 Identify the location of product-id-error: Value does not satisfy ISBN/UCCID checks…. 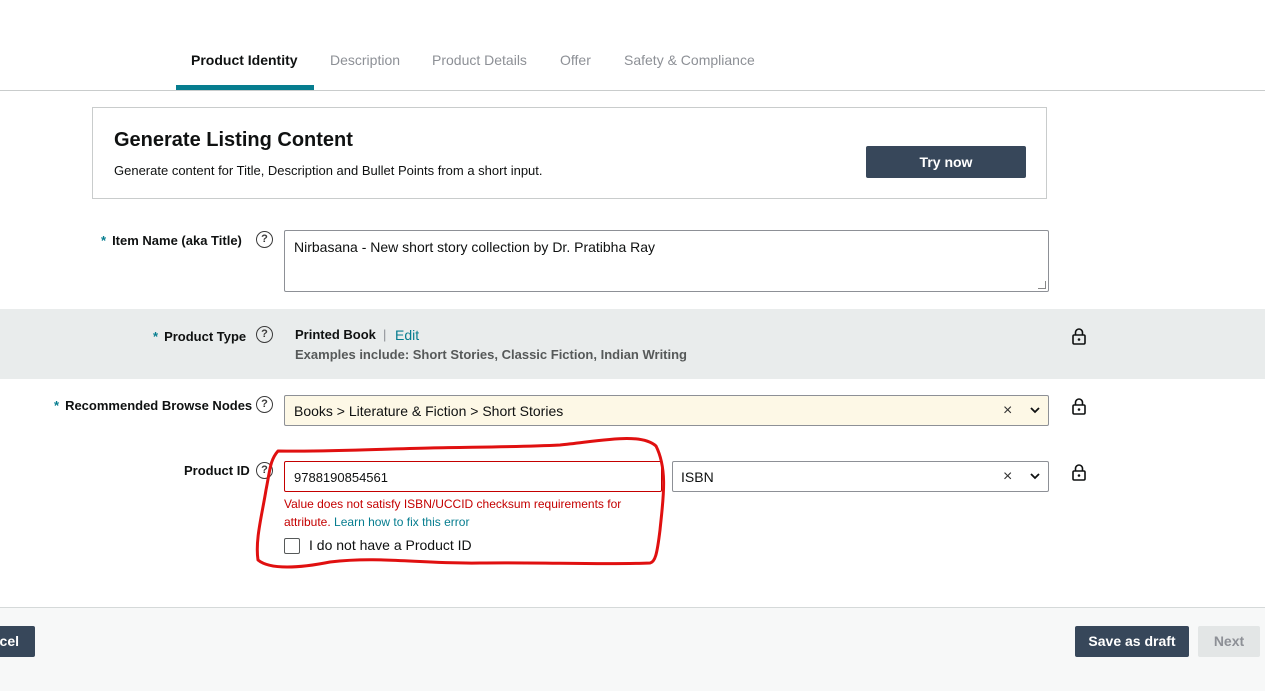
(469, 513).